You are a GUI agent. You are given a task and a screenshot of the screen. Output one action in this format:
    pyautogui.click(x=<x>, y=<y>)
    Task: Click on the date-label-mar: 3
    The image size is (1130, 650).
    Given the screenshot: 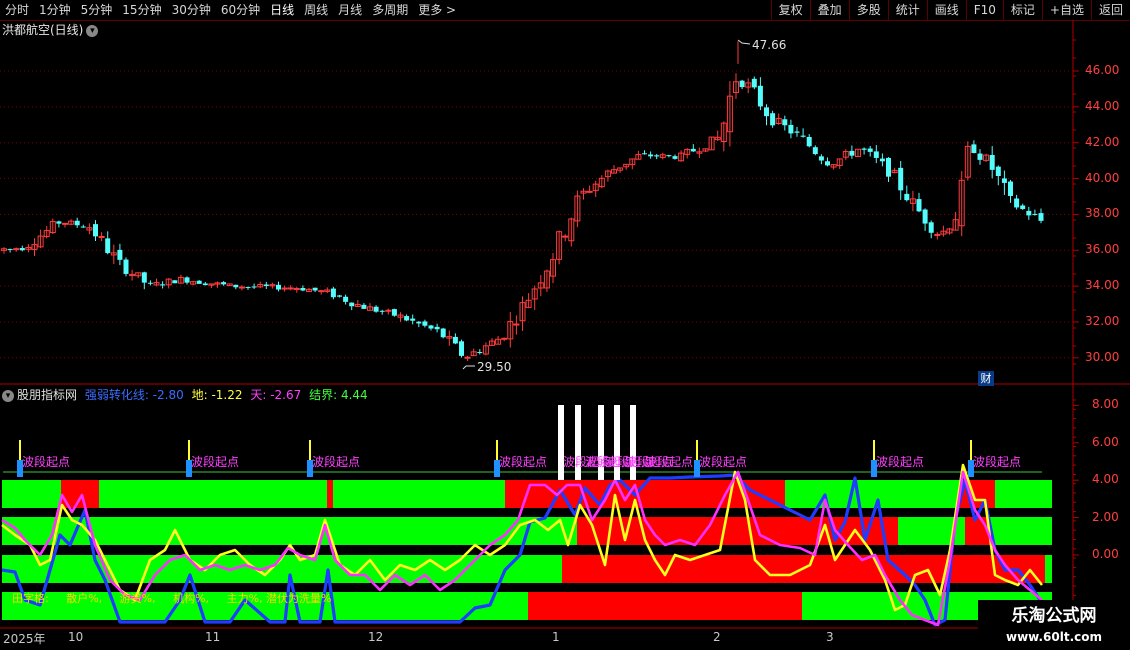 What is the action you would take?
    pyautogui.click(x=830, y=637)
    